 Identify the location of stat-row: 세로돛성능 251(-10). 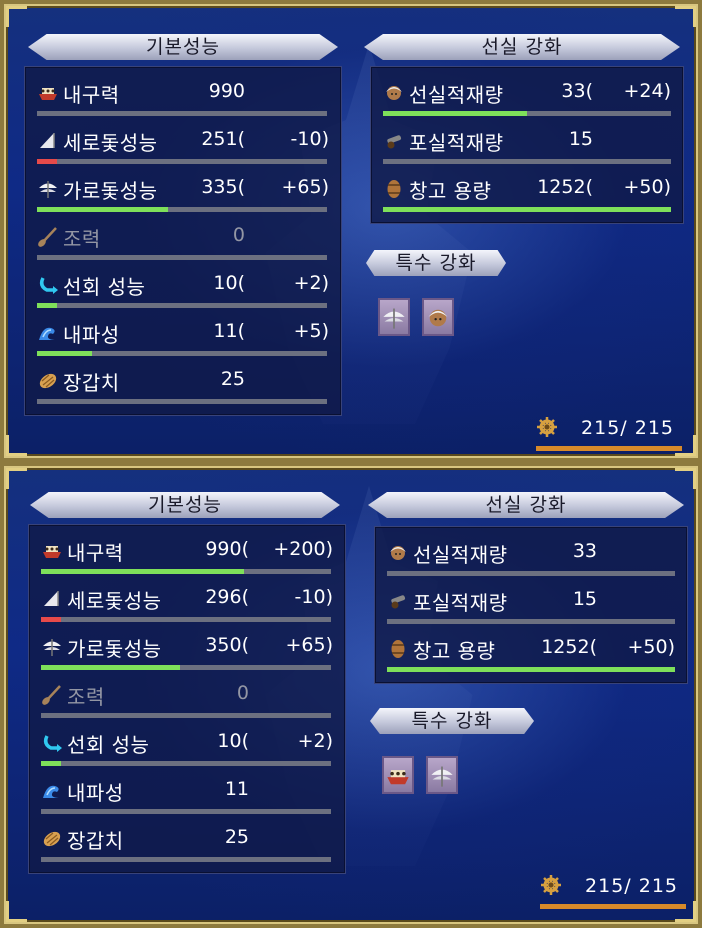
(183, 145).